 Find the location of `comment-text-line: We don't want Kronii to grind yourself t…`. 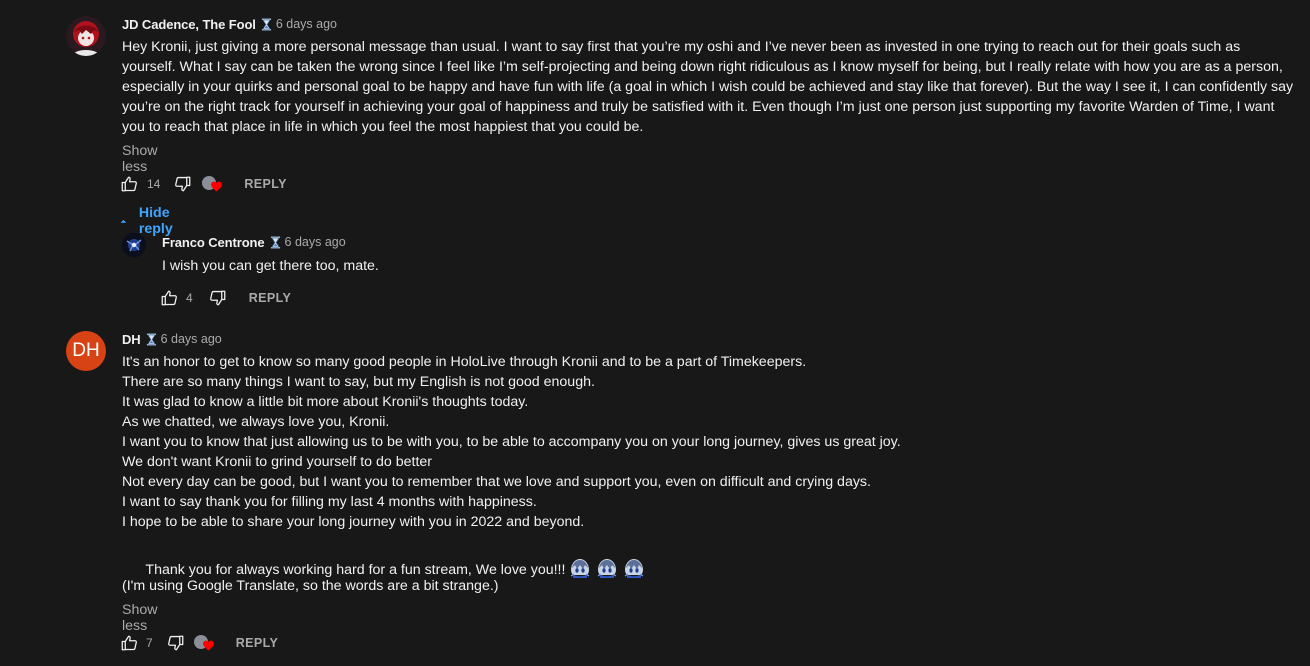

comment-text-line: We don't want Kronii to grind yourself t… is located at coordinates (277, 462).